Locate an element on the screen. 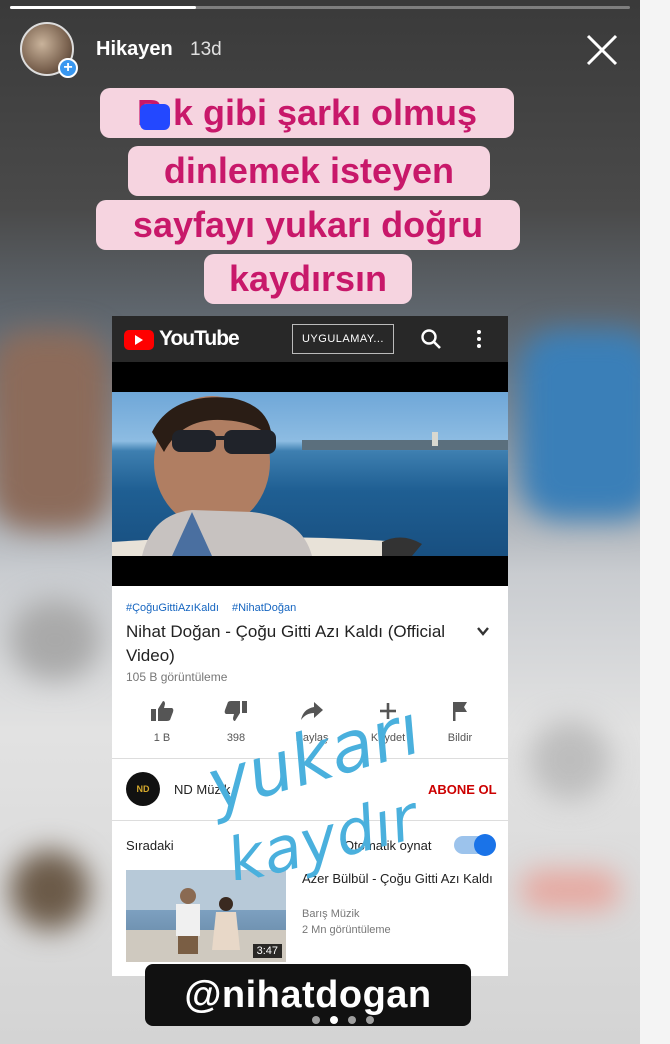 Image resolution: width=670 pixels, height=1044 pixels. video-view-count: 105 B görüntüleme is located at coordinates (177, 677).